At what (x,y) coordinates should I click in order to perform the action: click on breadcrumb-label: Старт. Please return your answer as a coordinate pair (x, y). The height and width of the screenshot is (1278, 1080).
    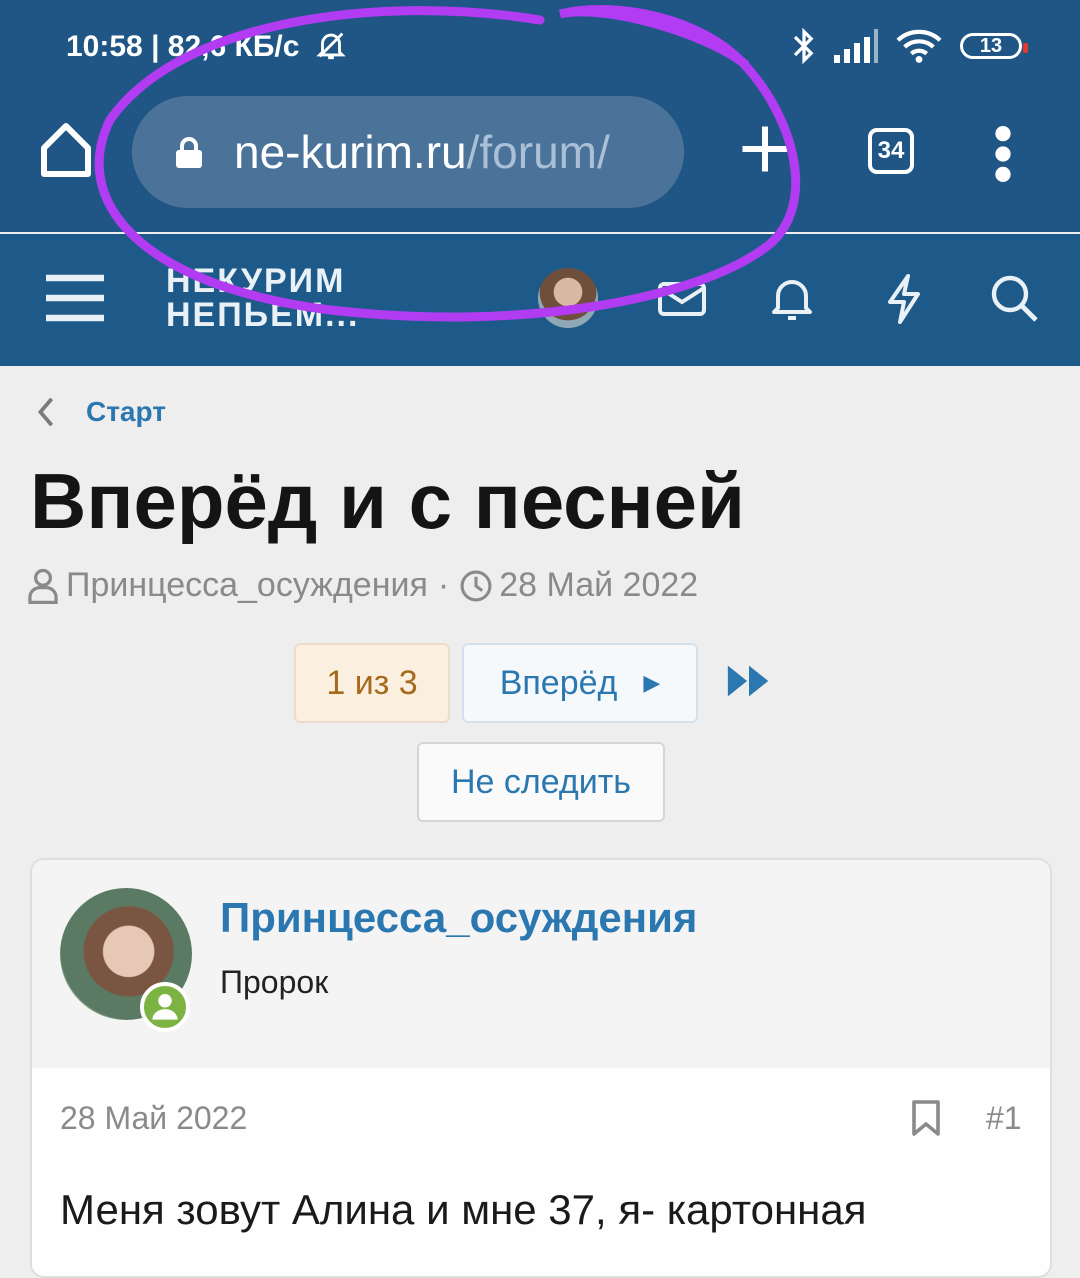
    Looking at the image, I should click on (126, 412).